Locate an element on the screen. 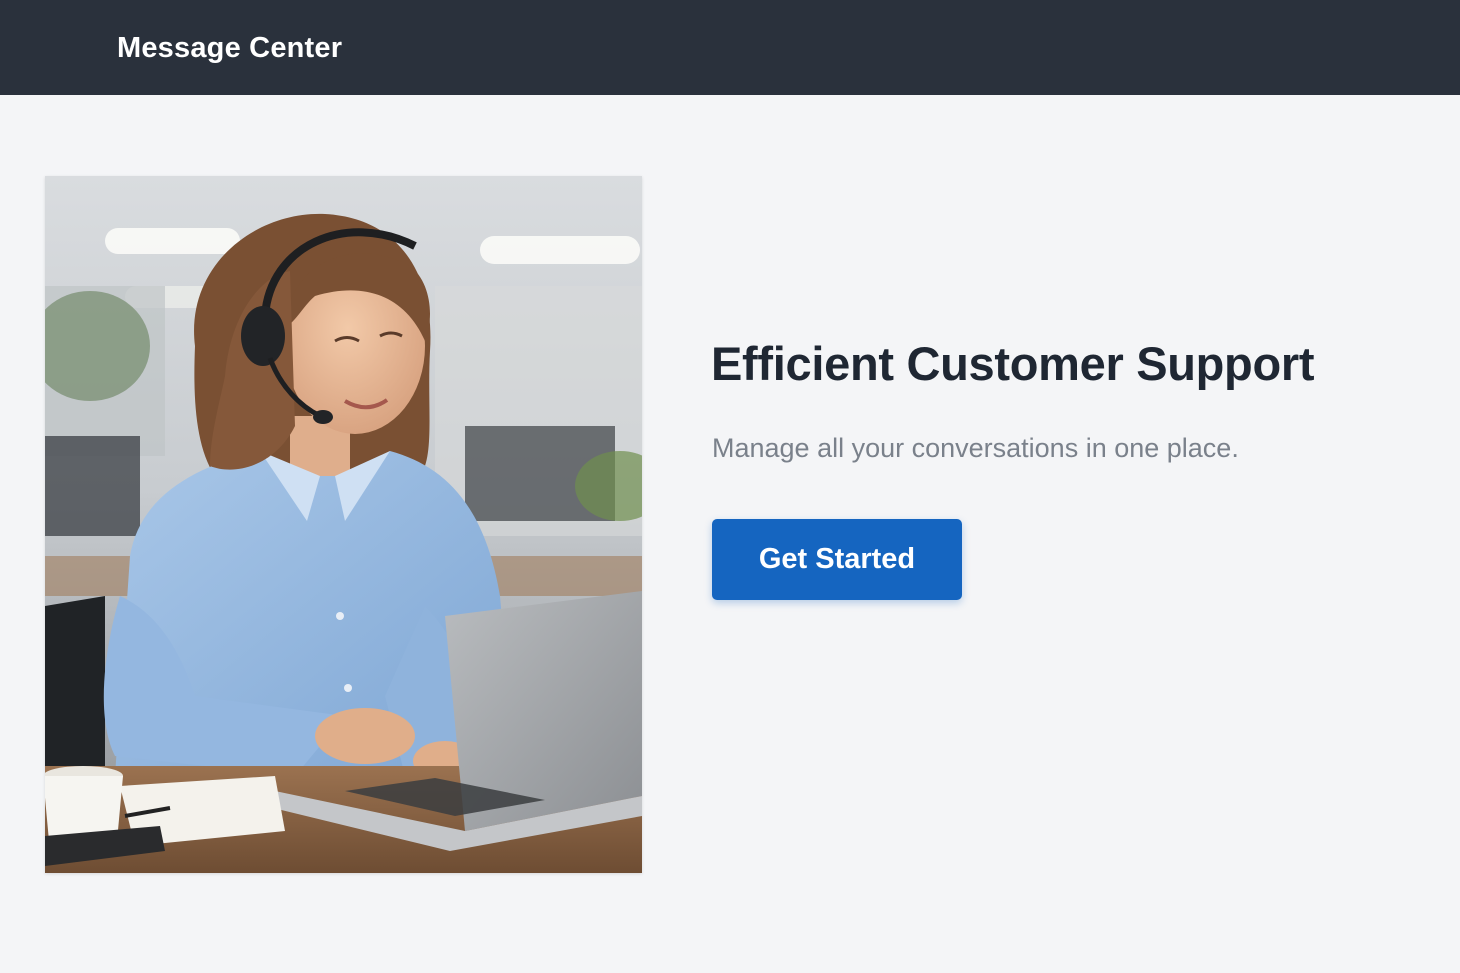 Image resolution: width=1460 pixels, height=973 pixels. hero-heading: Efficient Customer Support is located at coordinates (1013, 363).